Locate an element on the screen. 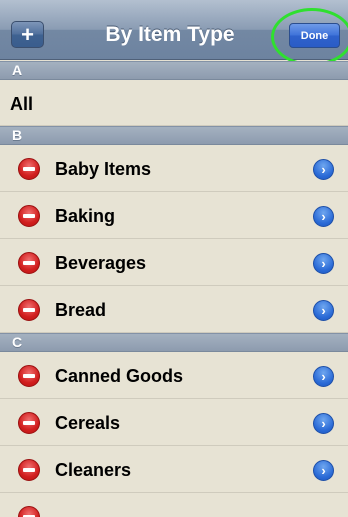  list-item-label: Bread is located at coordinates (81, 310).